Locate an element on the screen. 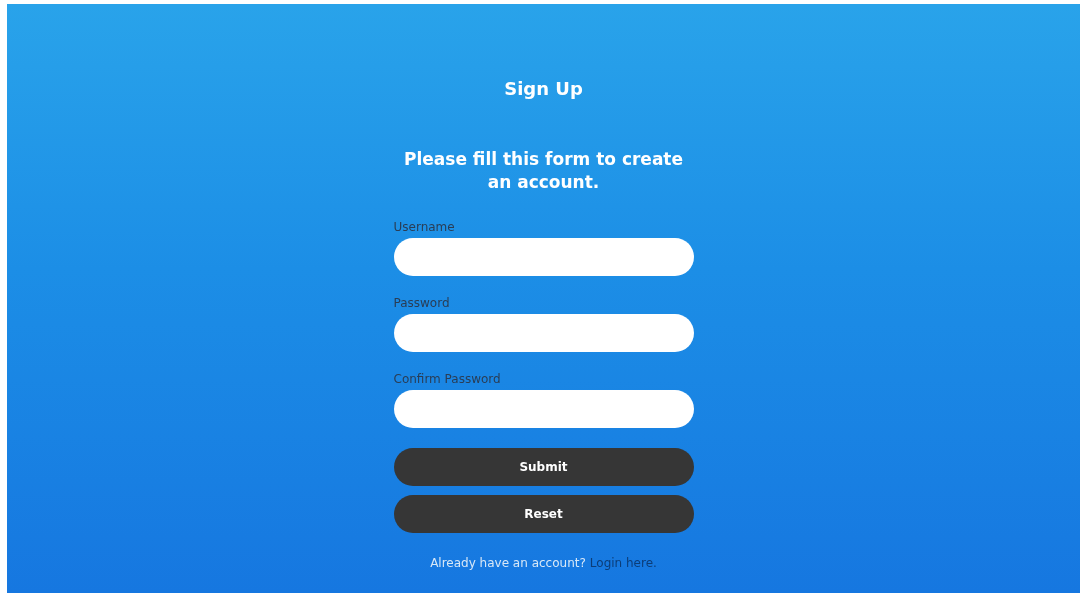  field-label: Confirm Password is located at coordinates (447, 379).